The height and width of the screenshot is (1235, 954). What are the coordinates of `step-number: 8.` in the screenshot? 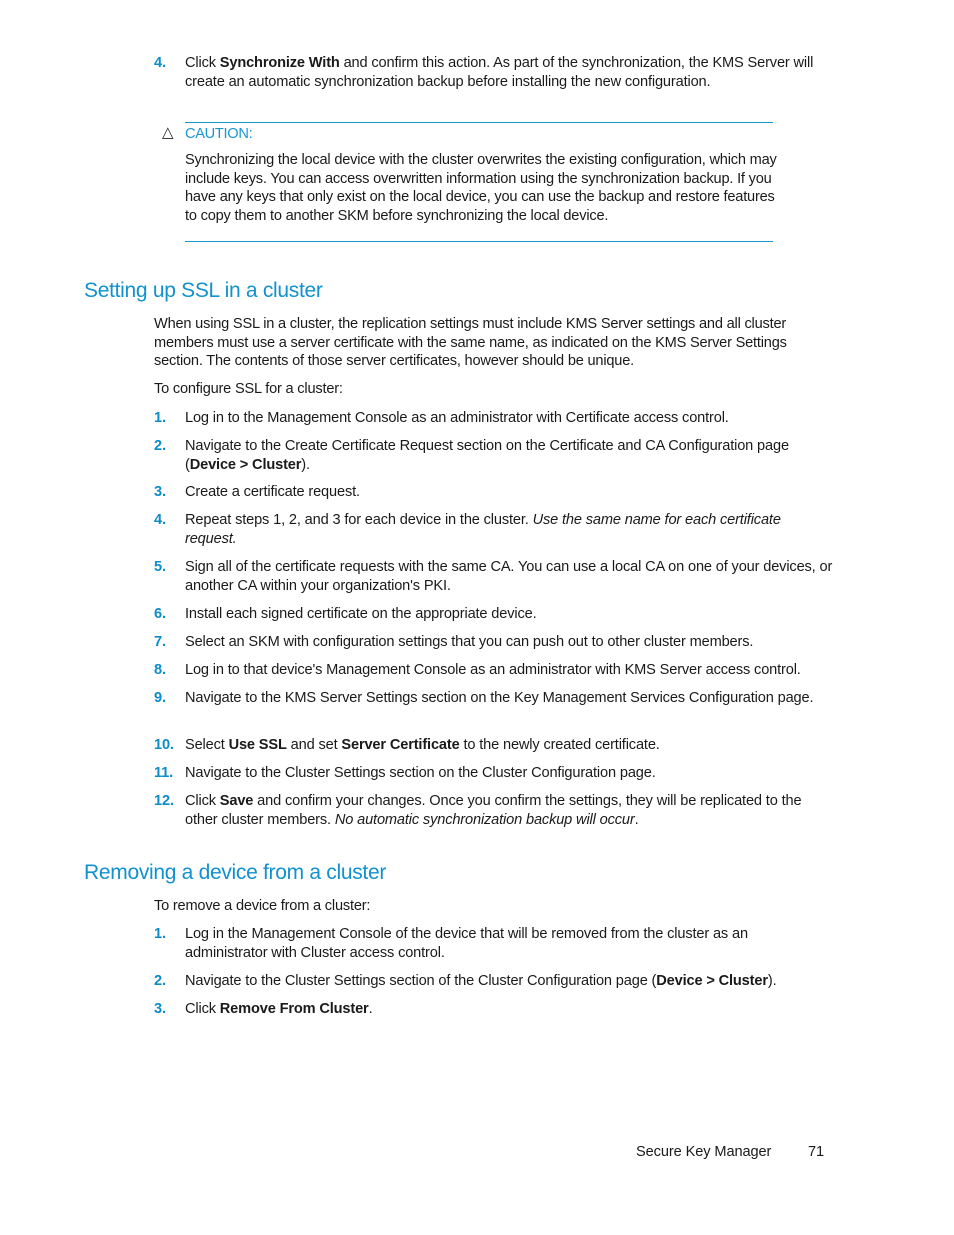 It's located at (160, 670).